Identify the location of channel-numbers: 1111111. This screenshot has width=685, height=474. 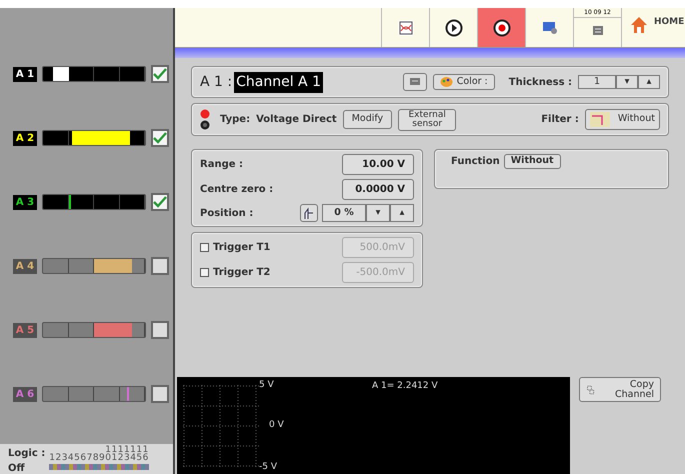
(127, 450).